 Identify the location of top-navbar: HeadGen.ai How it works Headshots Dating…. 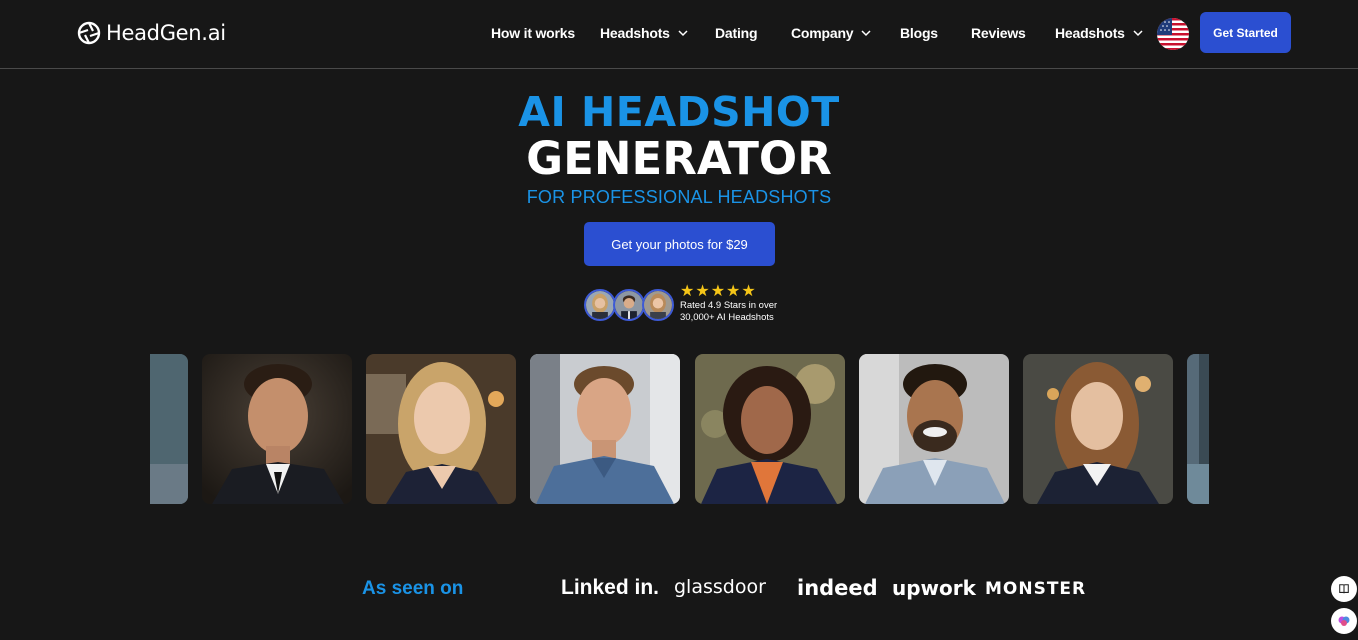
(679, 34).